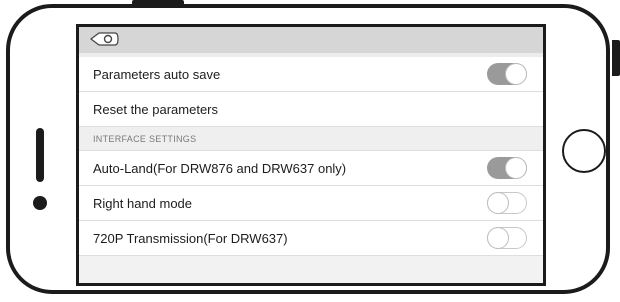  What do you see at coordinates (311, 74) in the screenshot?
I see `setting-row-auto-save: Parameters auto save` at bounding box center [311, 74].